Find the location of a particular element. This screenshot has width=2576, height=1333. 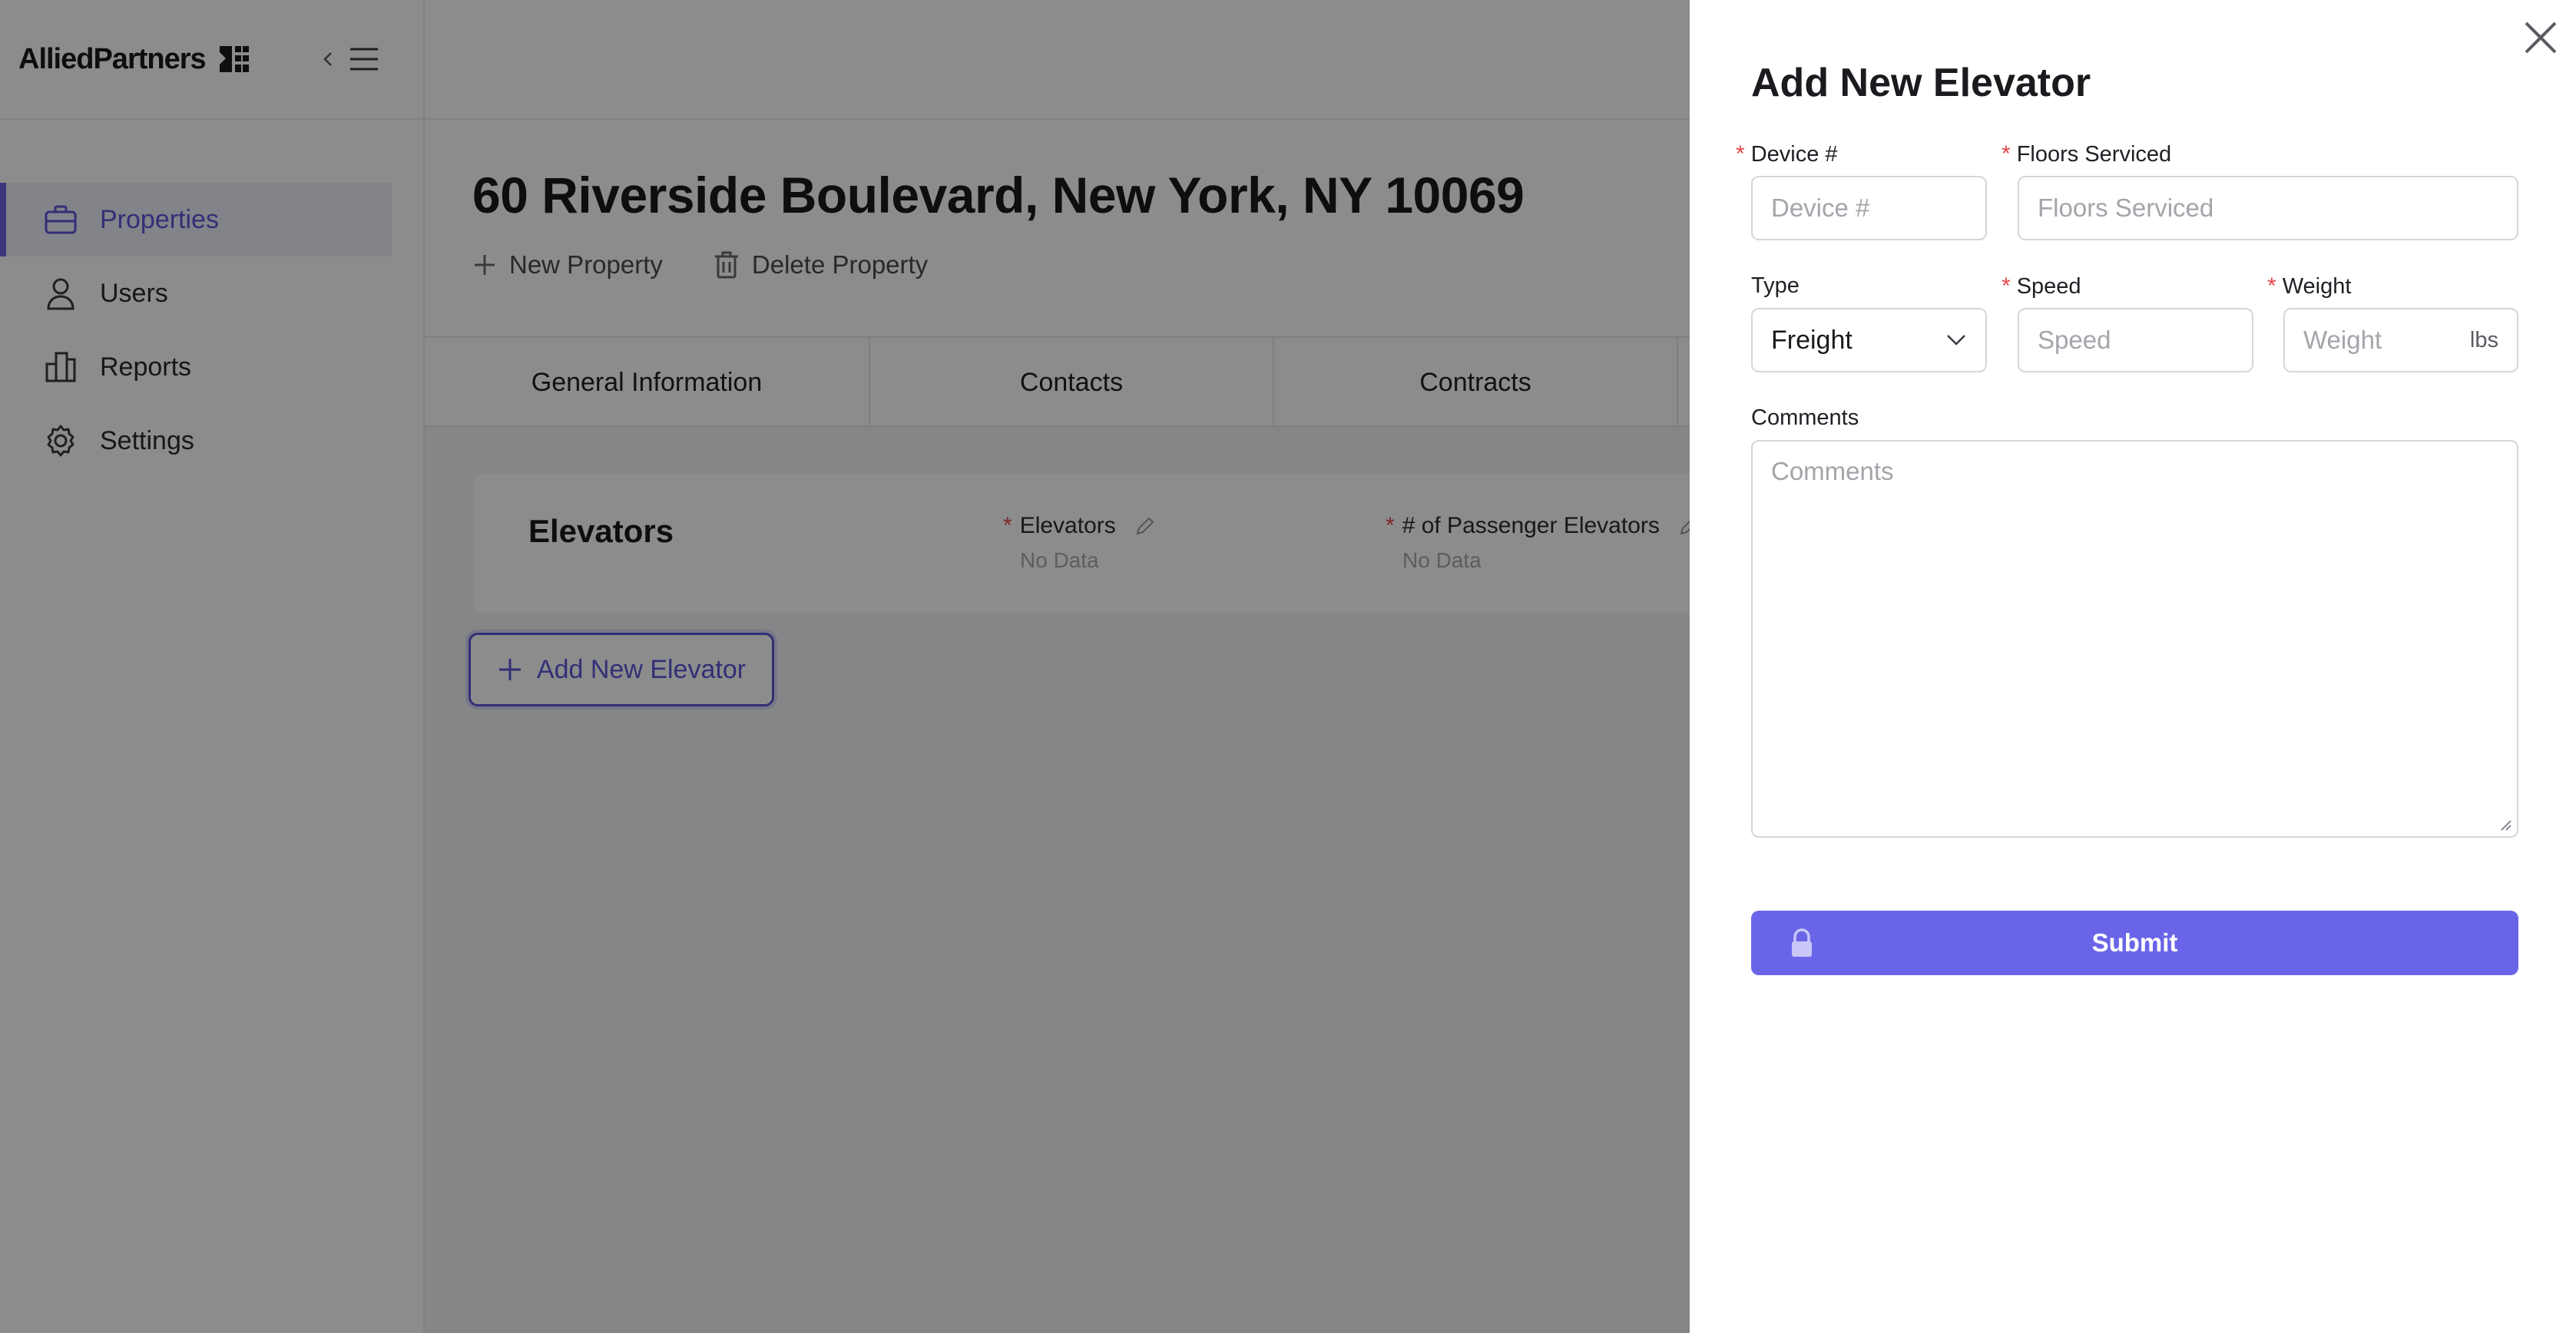

drawer-title: Add New Elevator is located at coordinates (1921, 83).